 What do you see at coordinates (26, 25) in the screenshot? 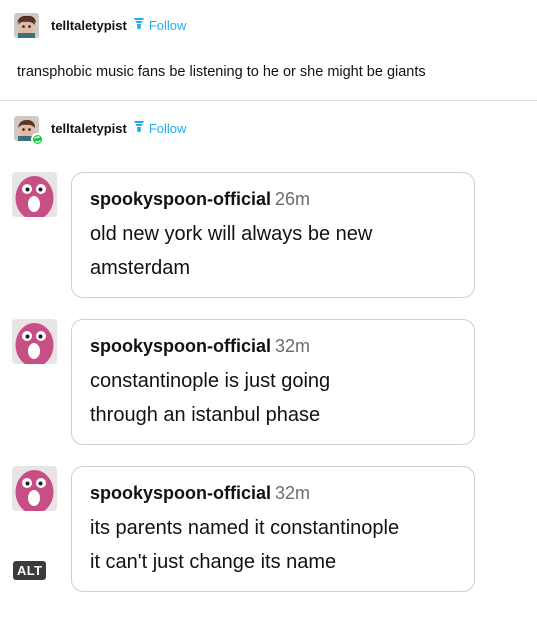
I see `post-author-avatar` at bounding box center [26, 25].